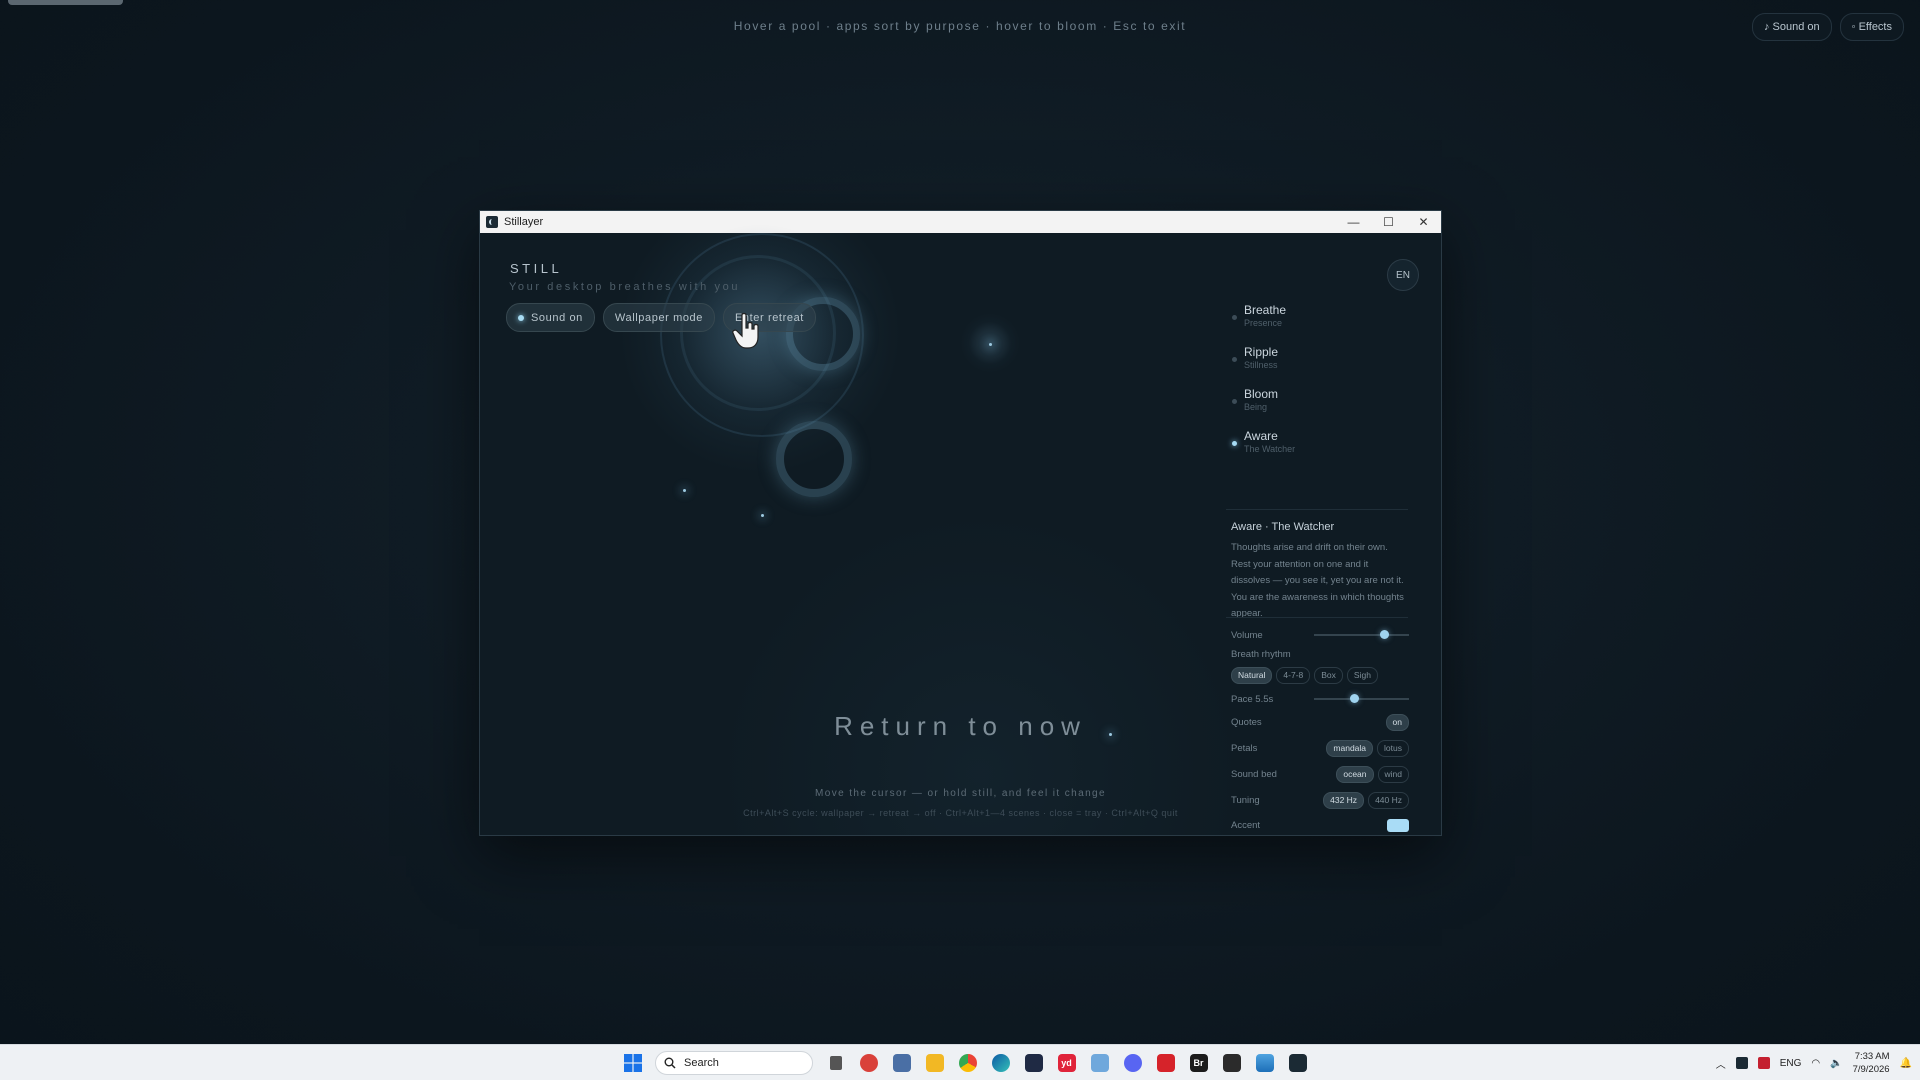 This screenshot has height=1080, width=1920. What do you see at coordinates (960, 726) in the screenshot?
I see `return-to-now-text: Return to now` at bounding box center [960, 726].